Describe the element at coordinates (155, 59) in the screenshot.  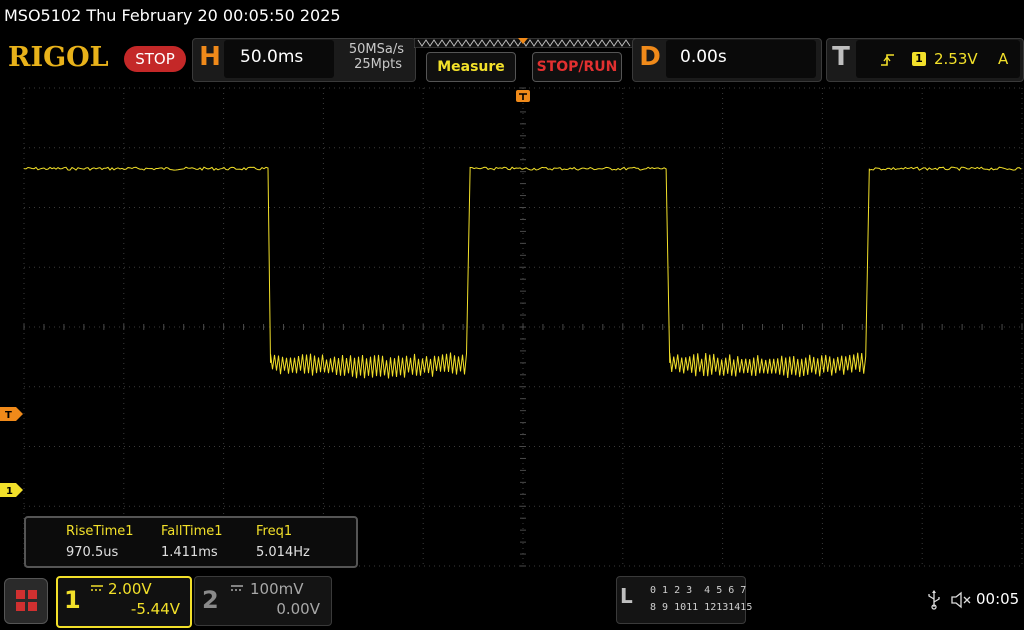
I see `run-state-badge: STOP` at that location.